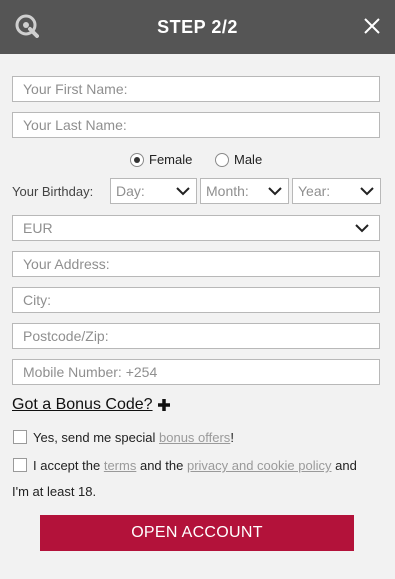  Describe the element at coordinates (164, 405) in the screenshot. I see `plus-icon` at that location.